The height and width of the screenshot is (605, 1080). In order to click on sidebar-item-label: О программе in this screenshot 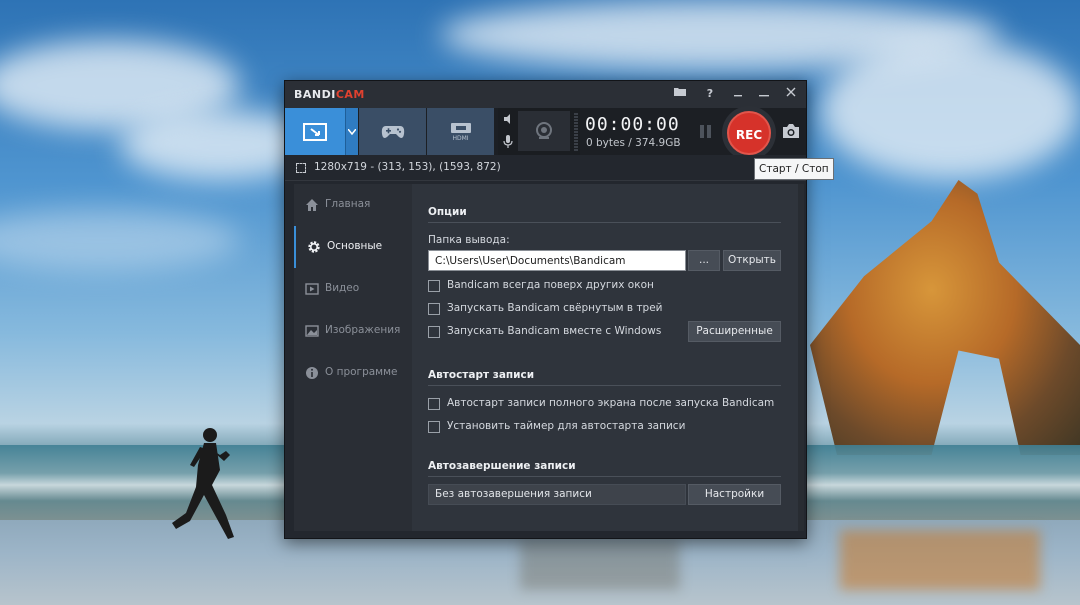, I will do `click(361, 372)`.